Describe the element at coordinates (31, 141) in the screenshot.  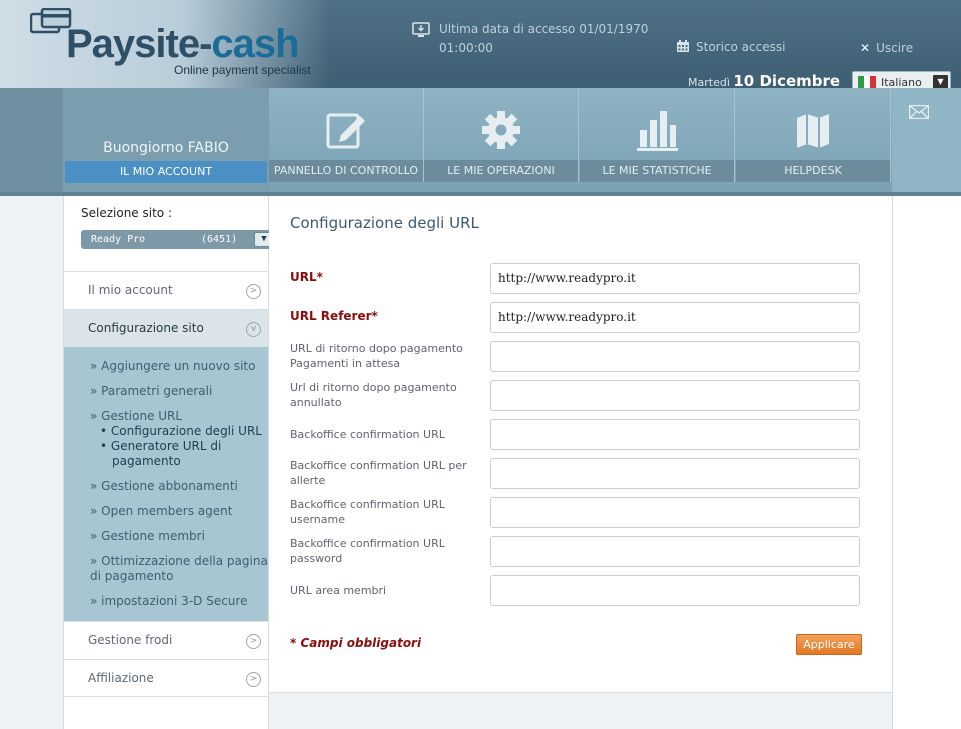
I see `nav-left-spacer` at that location.